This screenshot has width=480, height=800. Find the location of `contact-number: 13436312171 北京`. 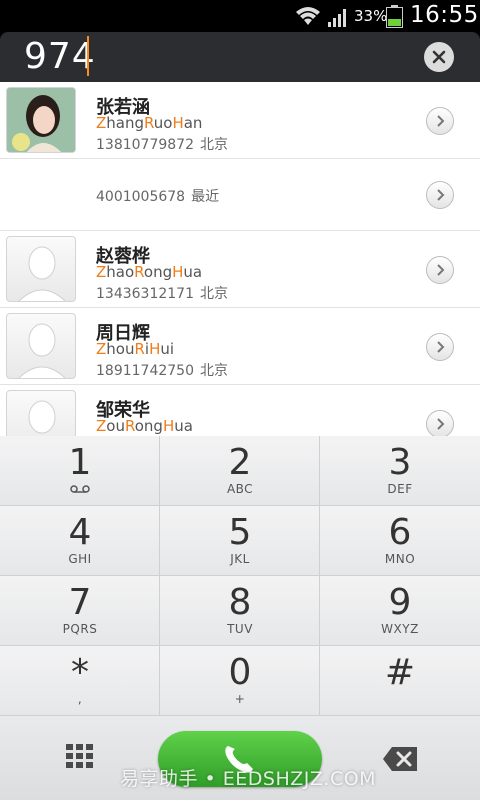

contact-number: 13436312171 北京 is located at coordinates (162, 294).